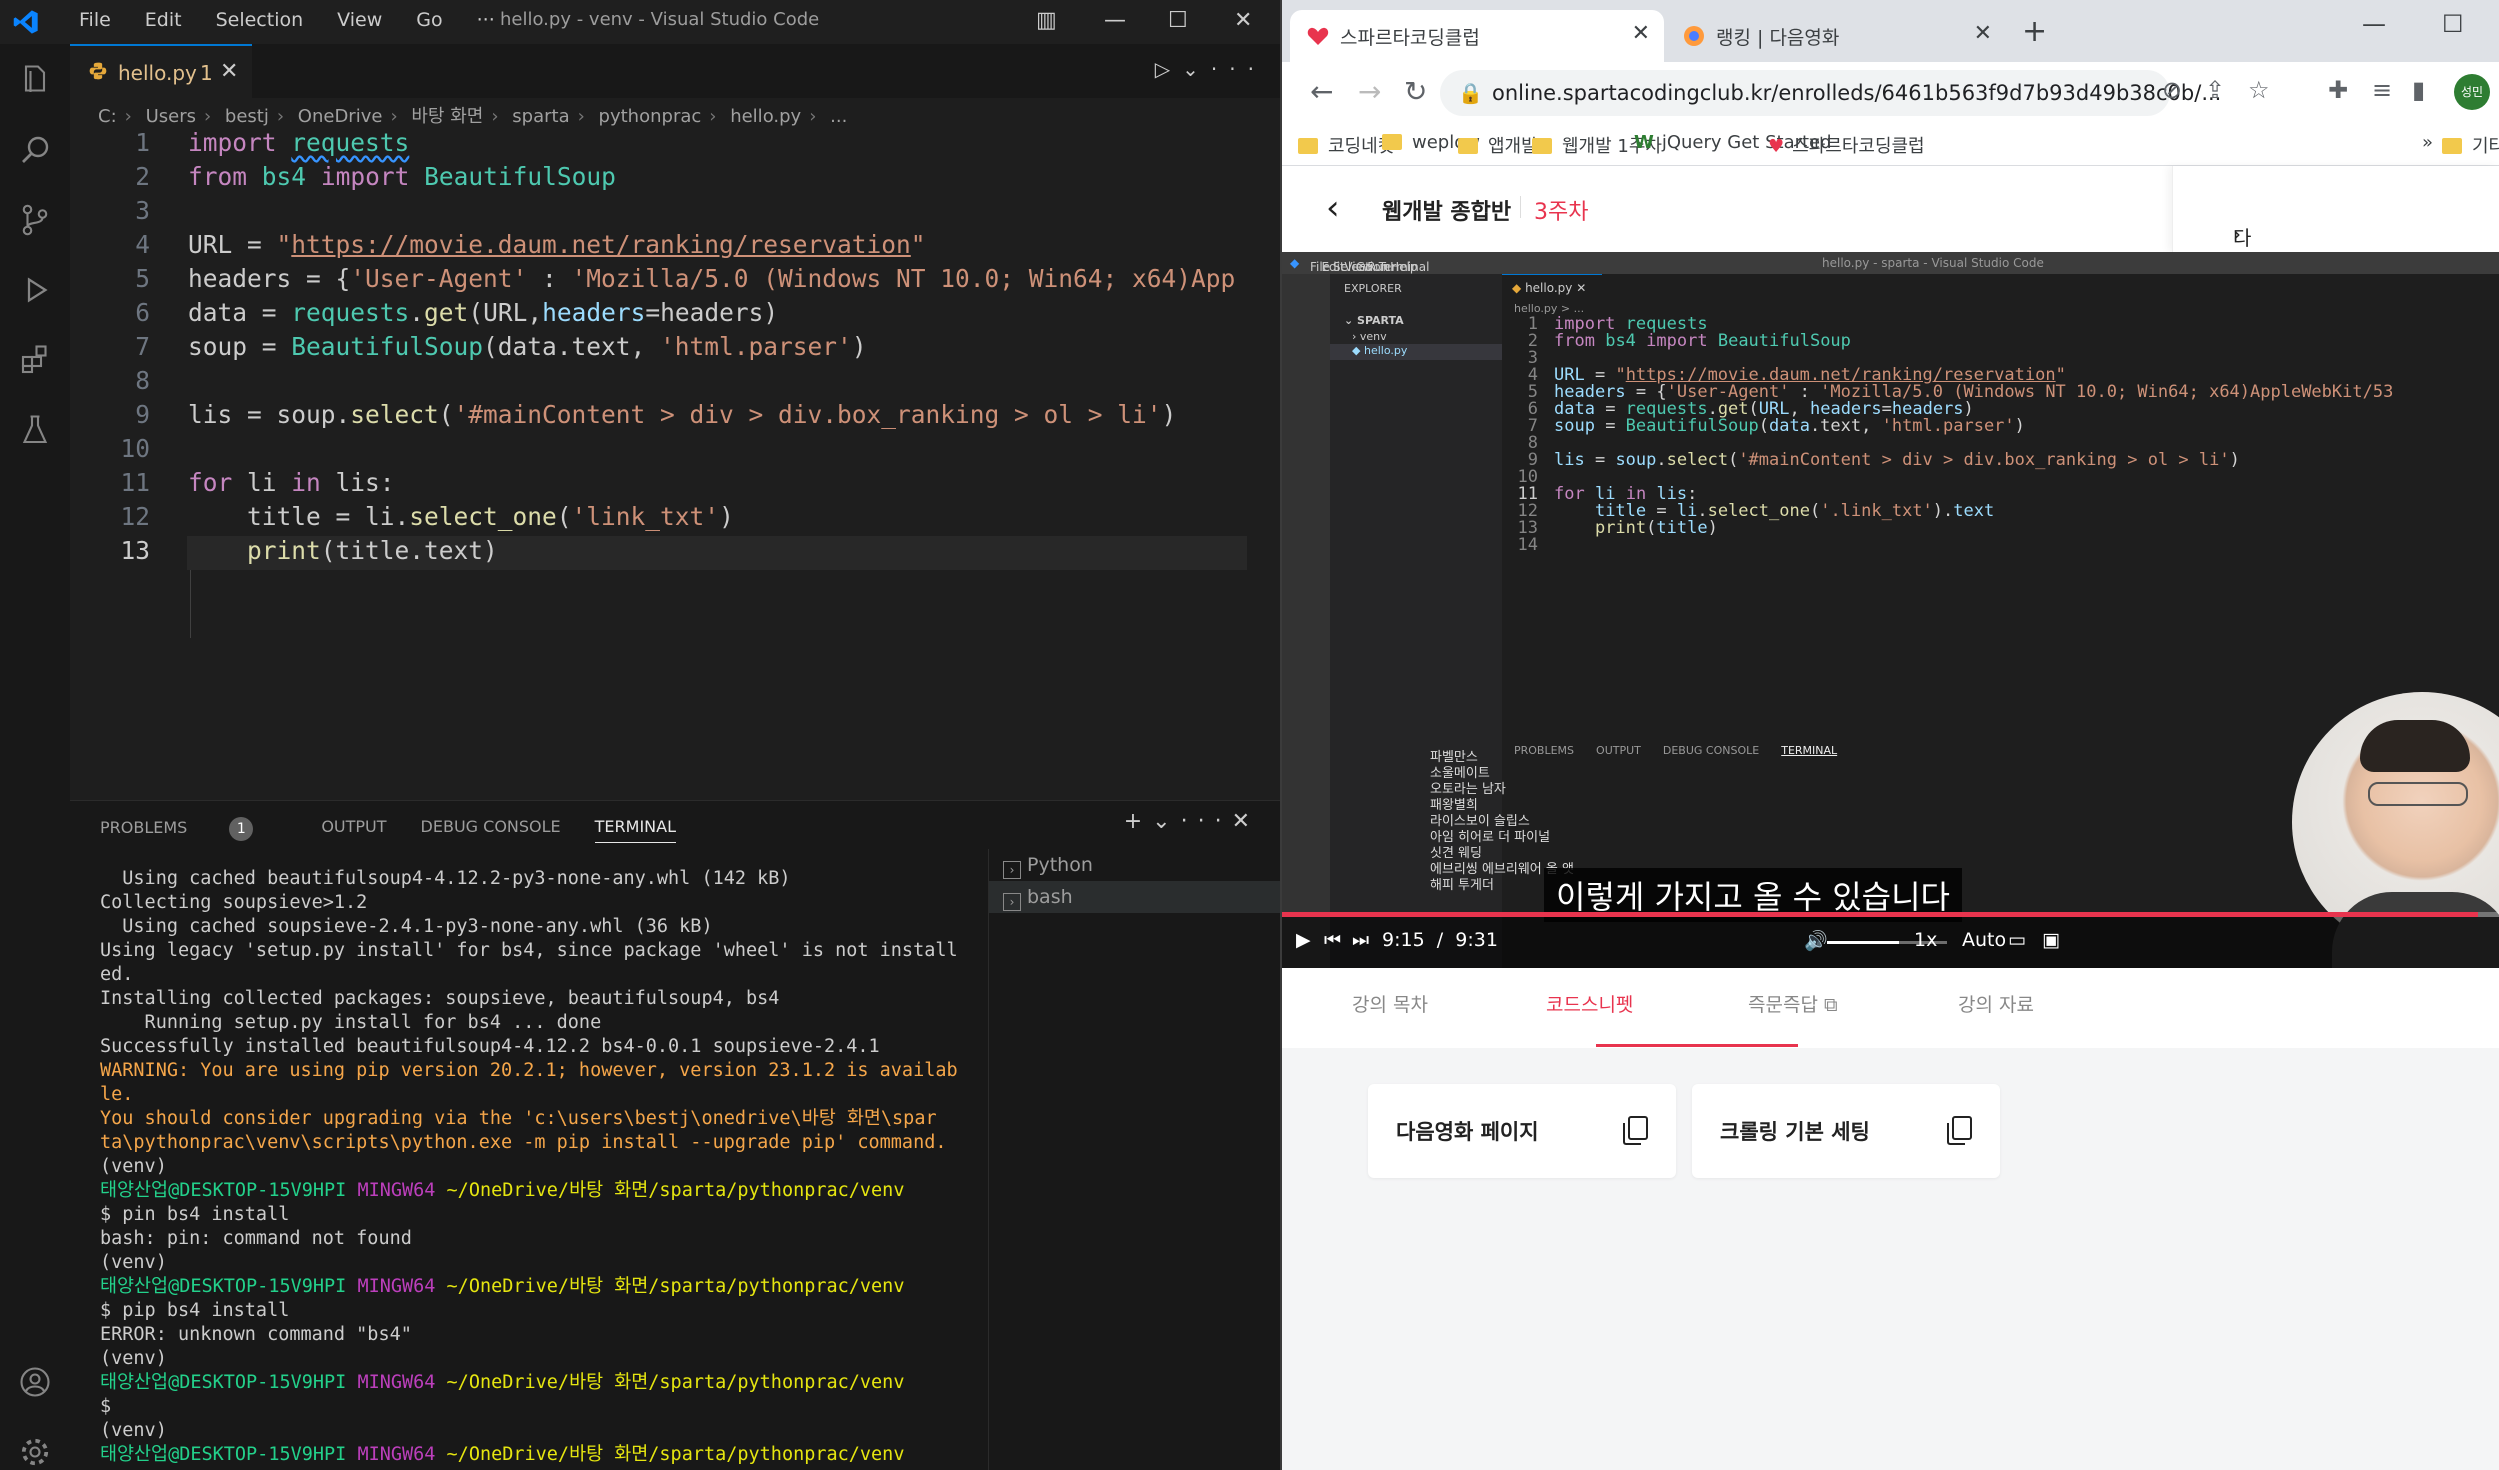  I want to click on address-actions: ⊘ ⇪ ☆, so click(2216, 90).